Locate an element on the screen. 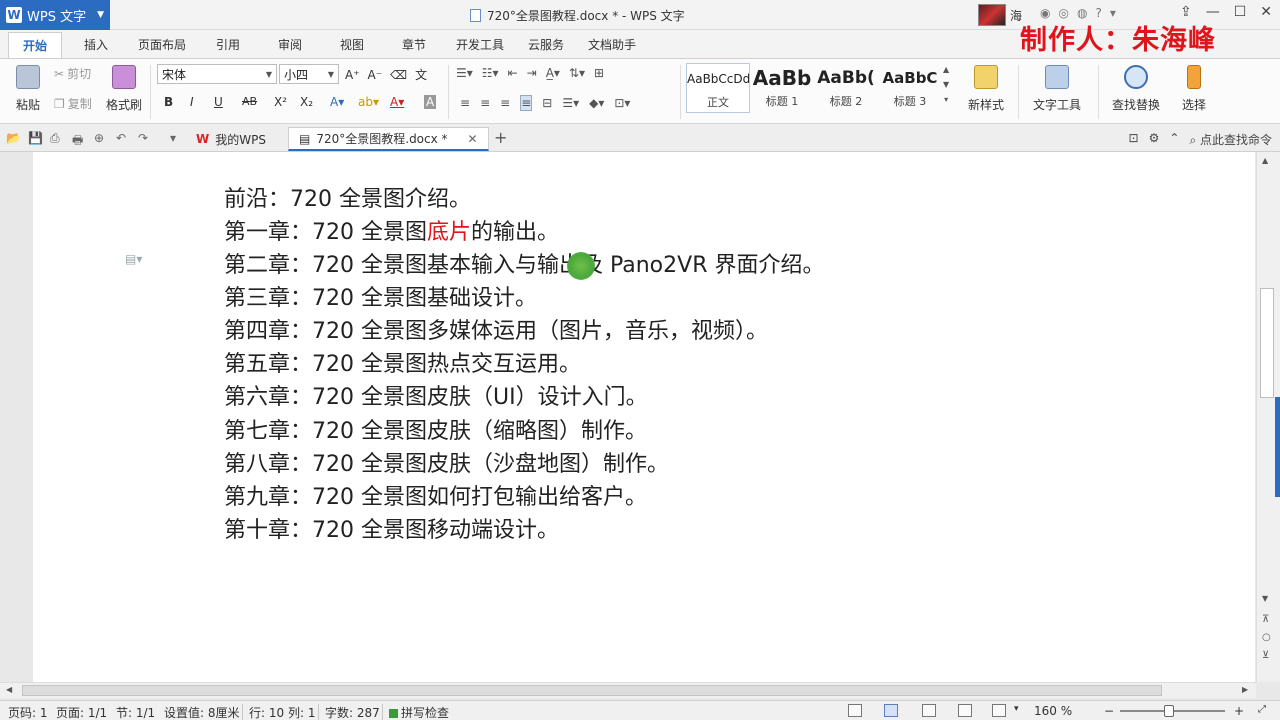  font-name-select: 宋体 ▼ is located at coordinates (217, 74).